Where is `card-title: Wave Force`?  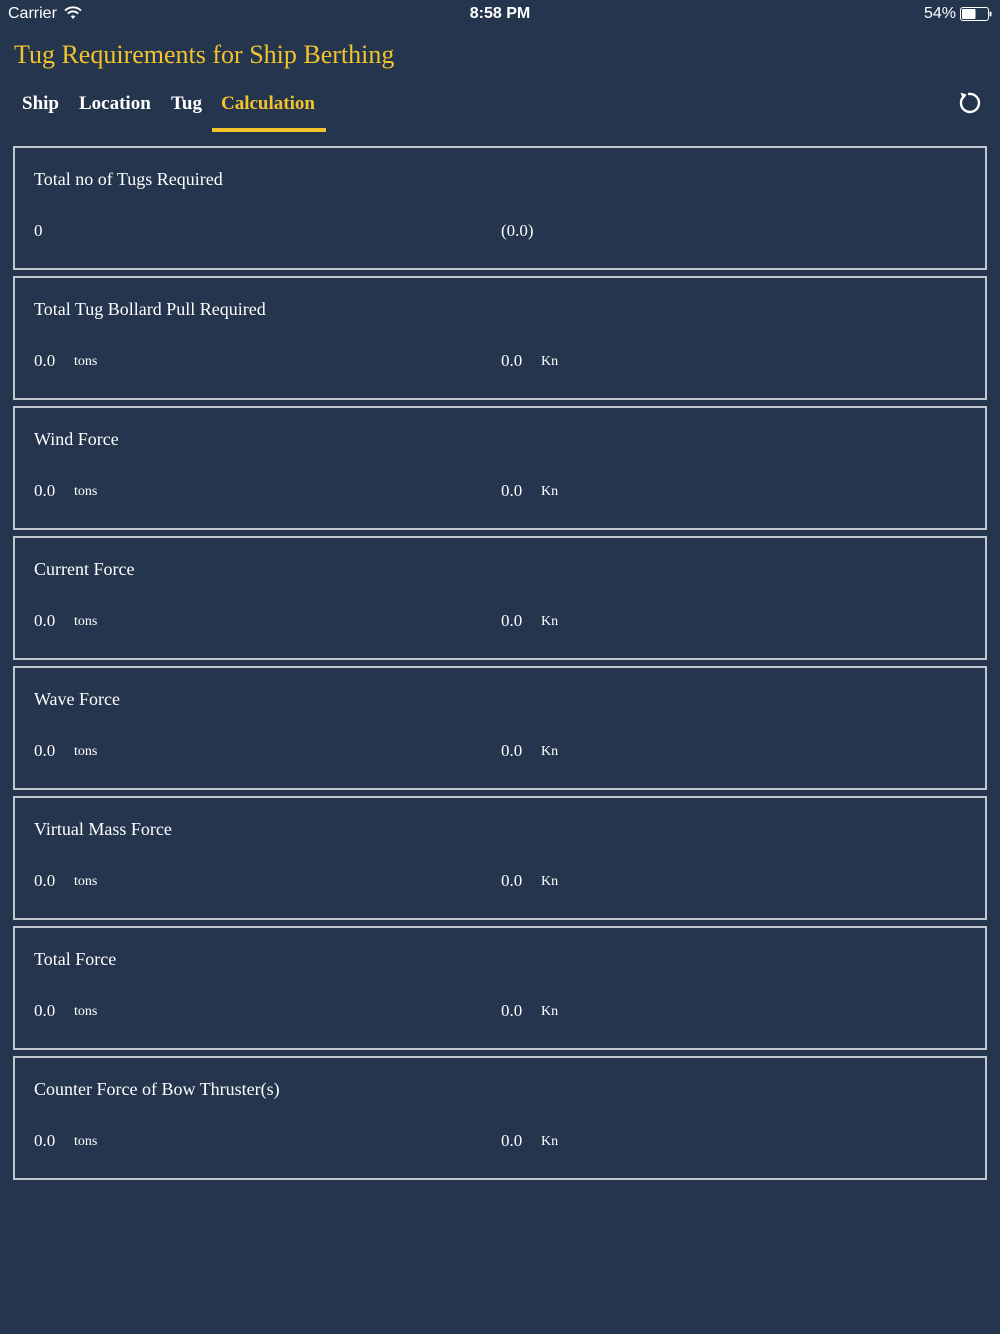
card-title: Wave Force is located at coordinates (77, 699).